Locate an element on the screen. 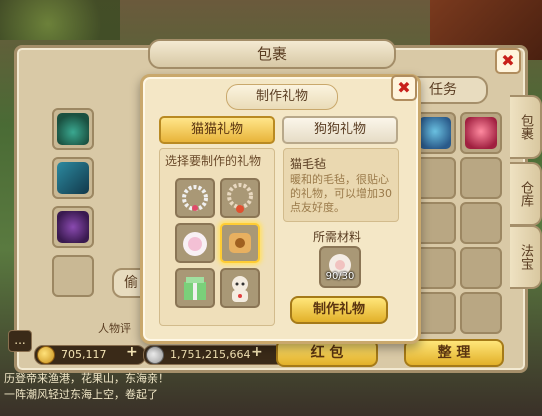 Image resolution: width=542 pixels, height=416 pixels. gold-coin-icon is located at coordinates (46, 355).